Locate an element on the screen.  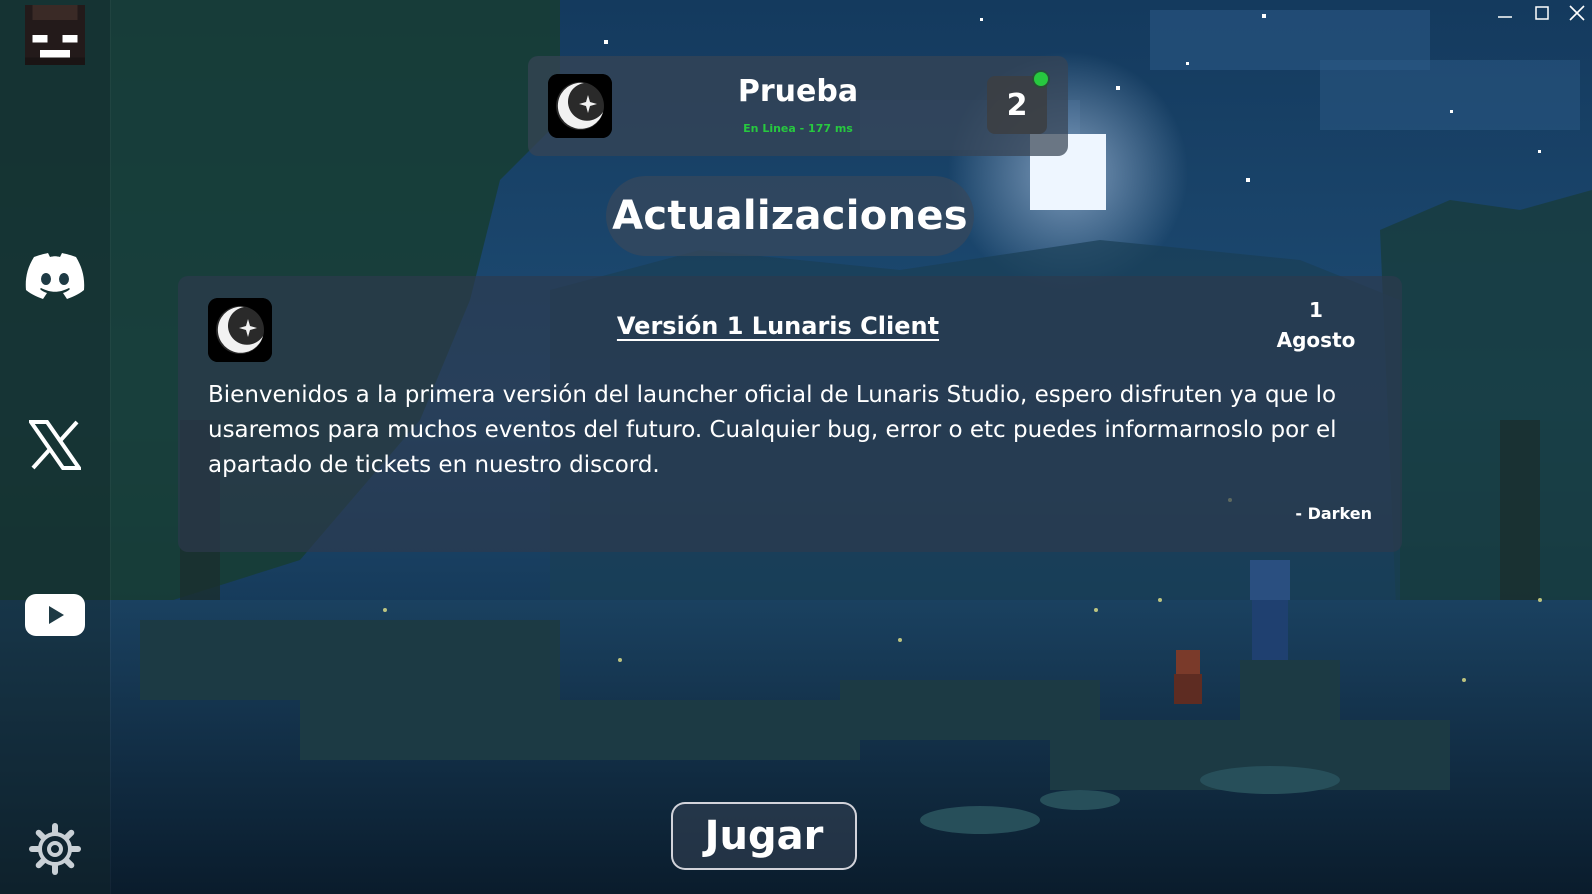
x-icon is located at coordinates (55, 445).